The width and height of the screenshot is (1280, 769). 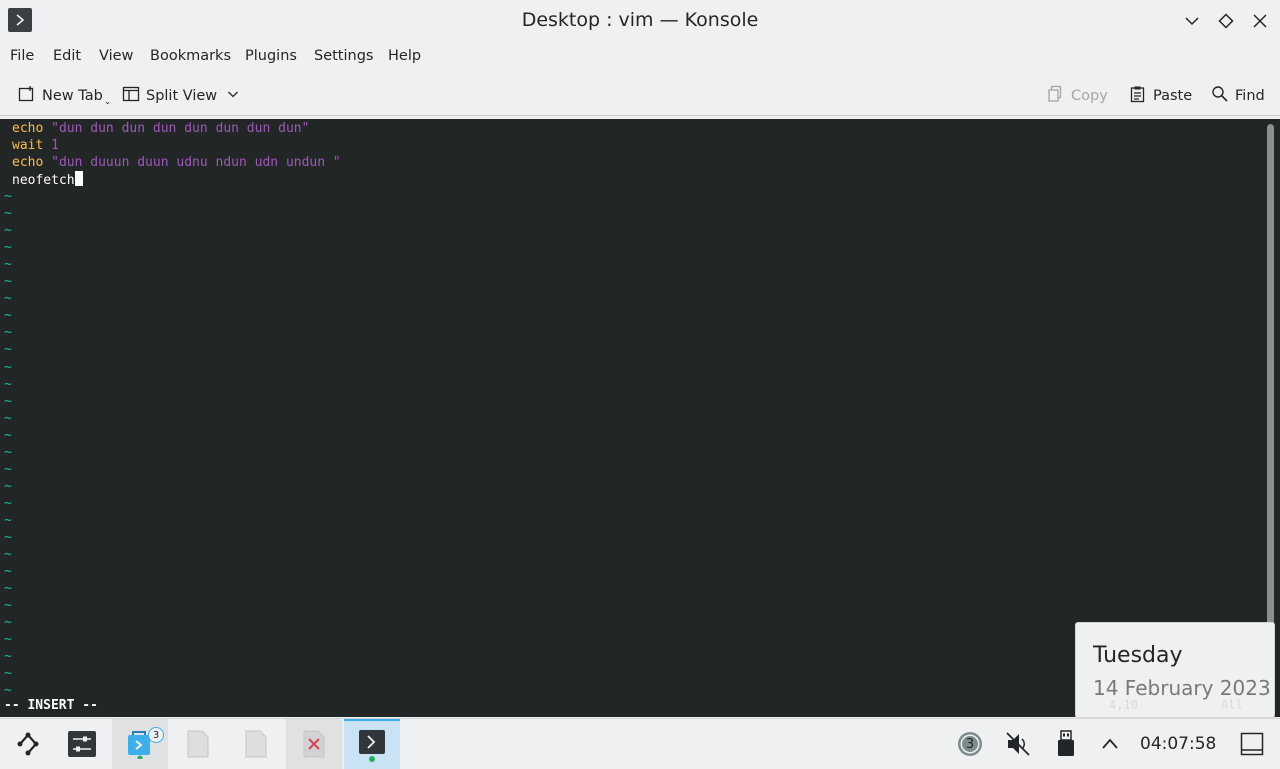 I want to click on code-line: neofetch, so click(x=47, y=180).